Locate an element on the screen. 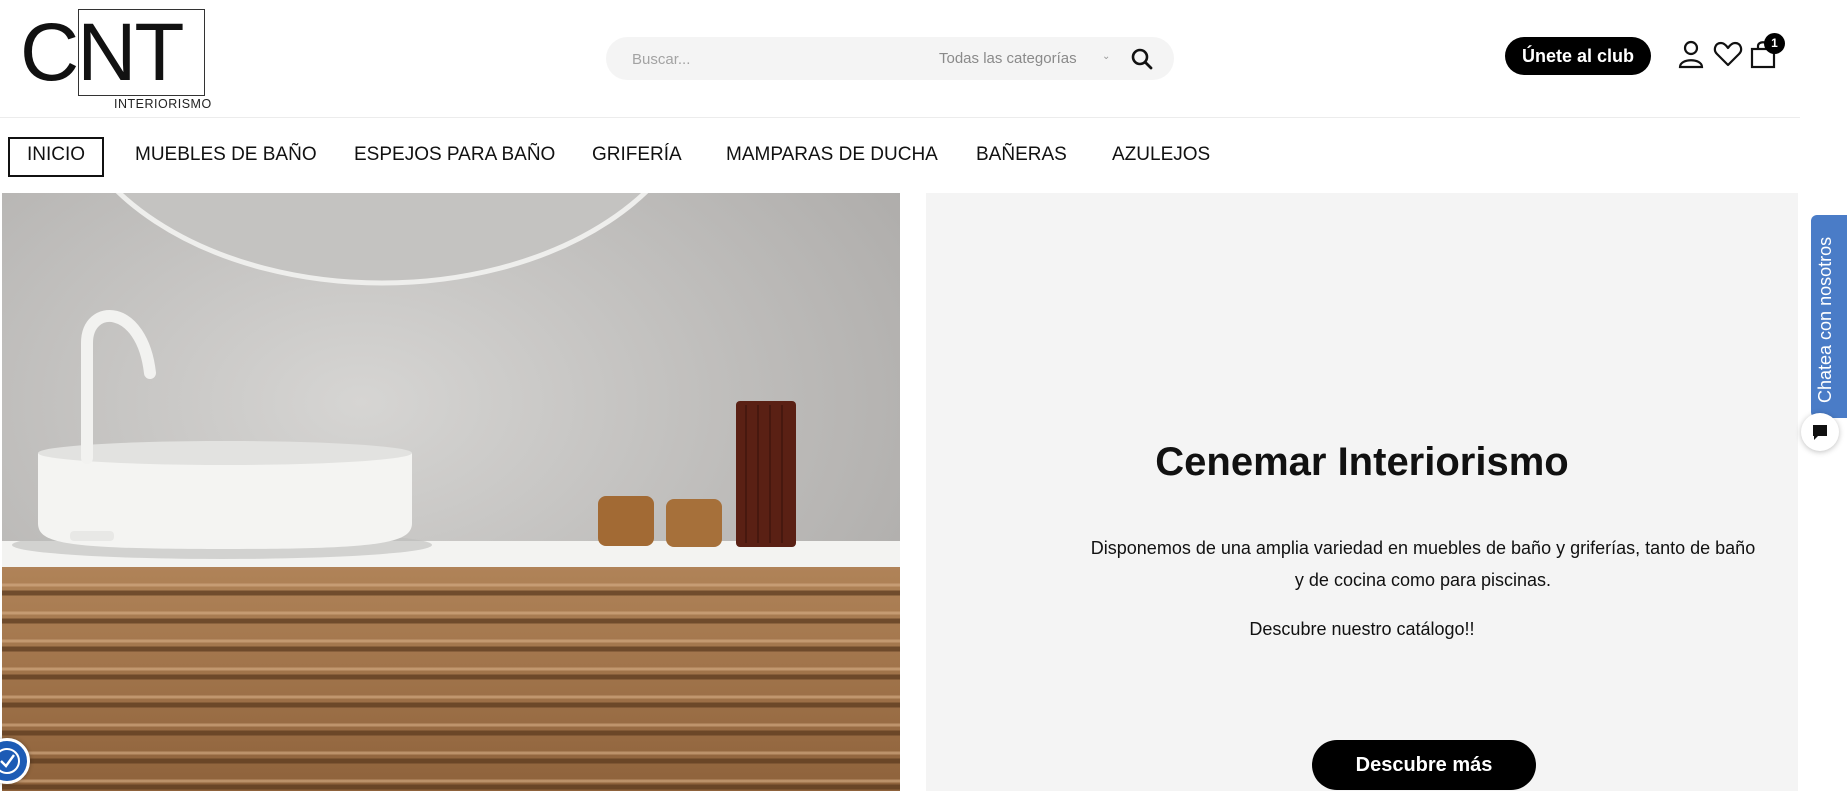 The image size is (1847, 791). search-input is located at coordinates (782, 59).